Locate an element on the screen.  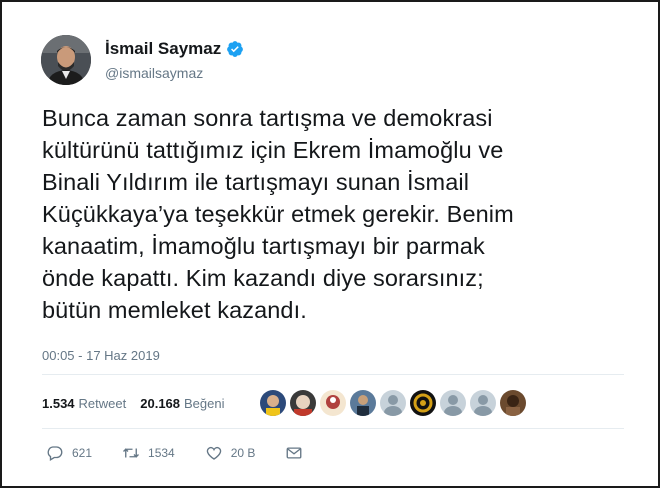
tweet-header: İsmail Saymaz @ismailsaymaz is located at coordinates (321, 61).